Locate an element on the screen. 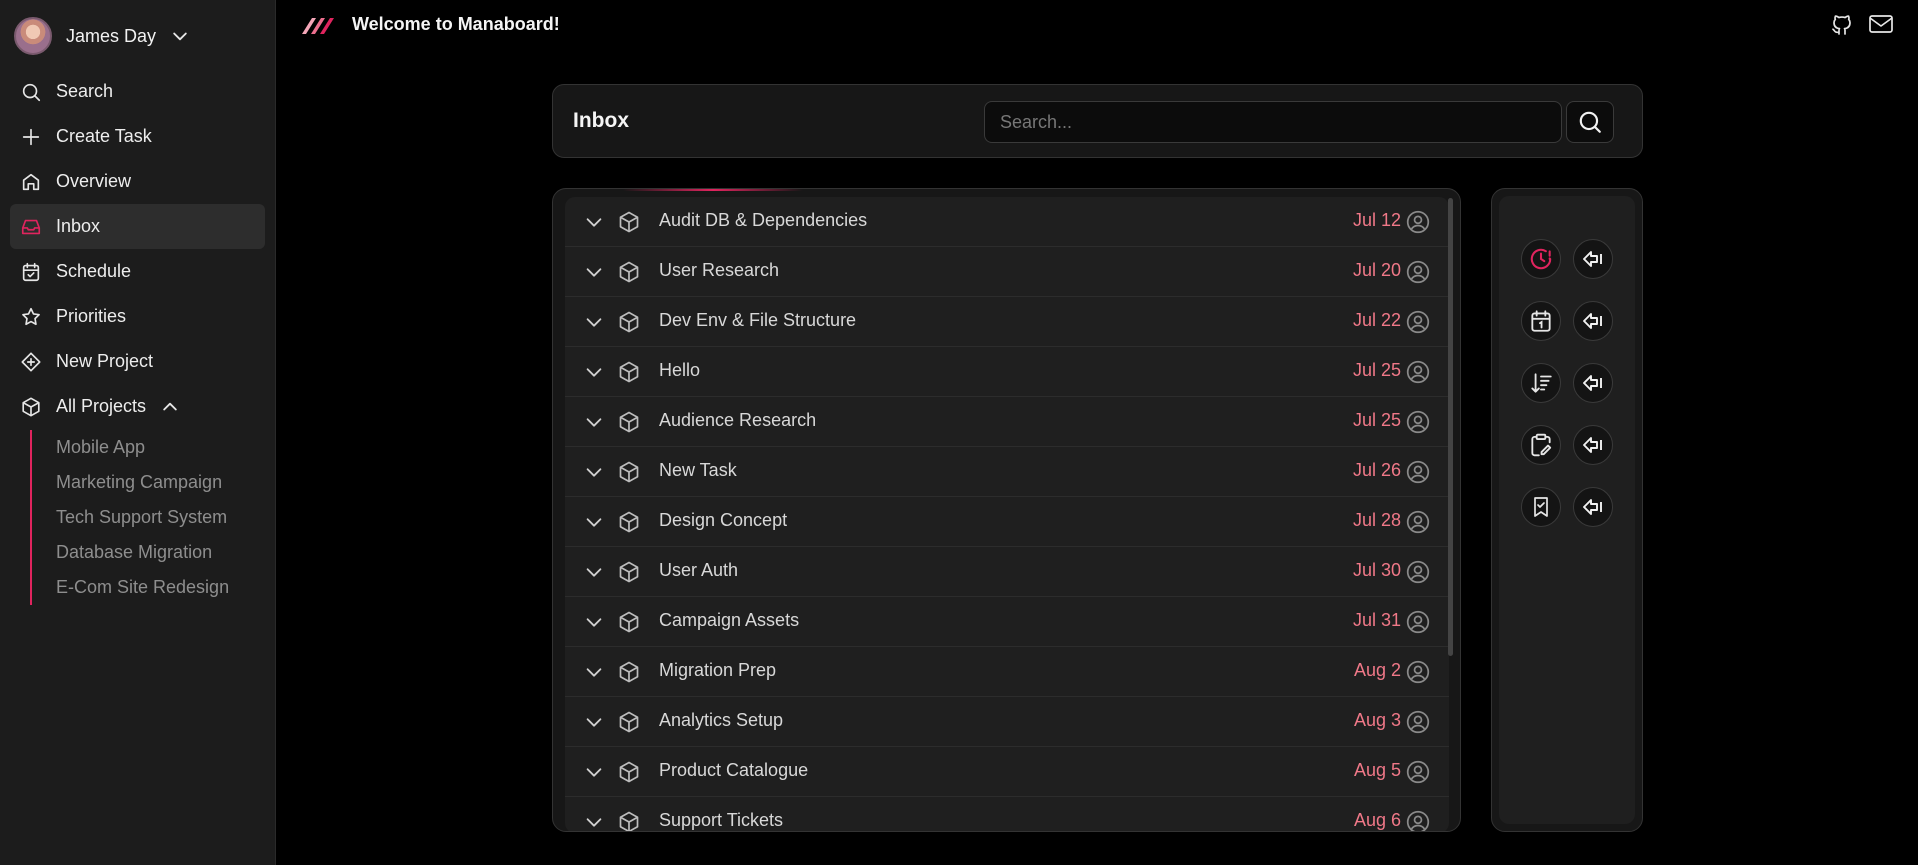 The height and width of the screenshot is (865, 1918). sort-descending-icon is located at coordinates (1541, 383).